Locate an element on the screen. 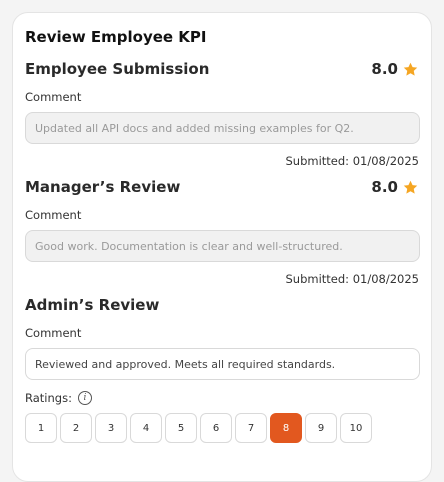 This screenshot has height=482, width=444. rating-button-4: 4 is located at coordinates (146, 428).